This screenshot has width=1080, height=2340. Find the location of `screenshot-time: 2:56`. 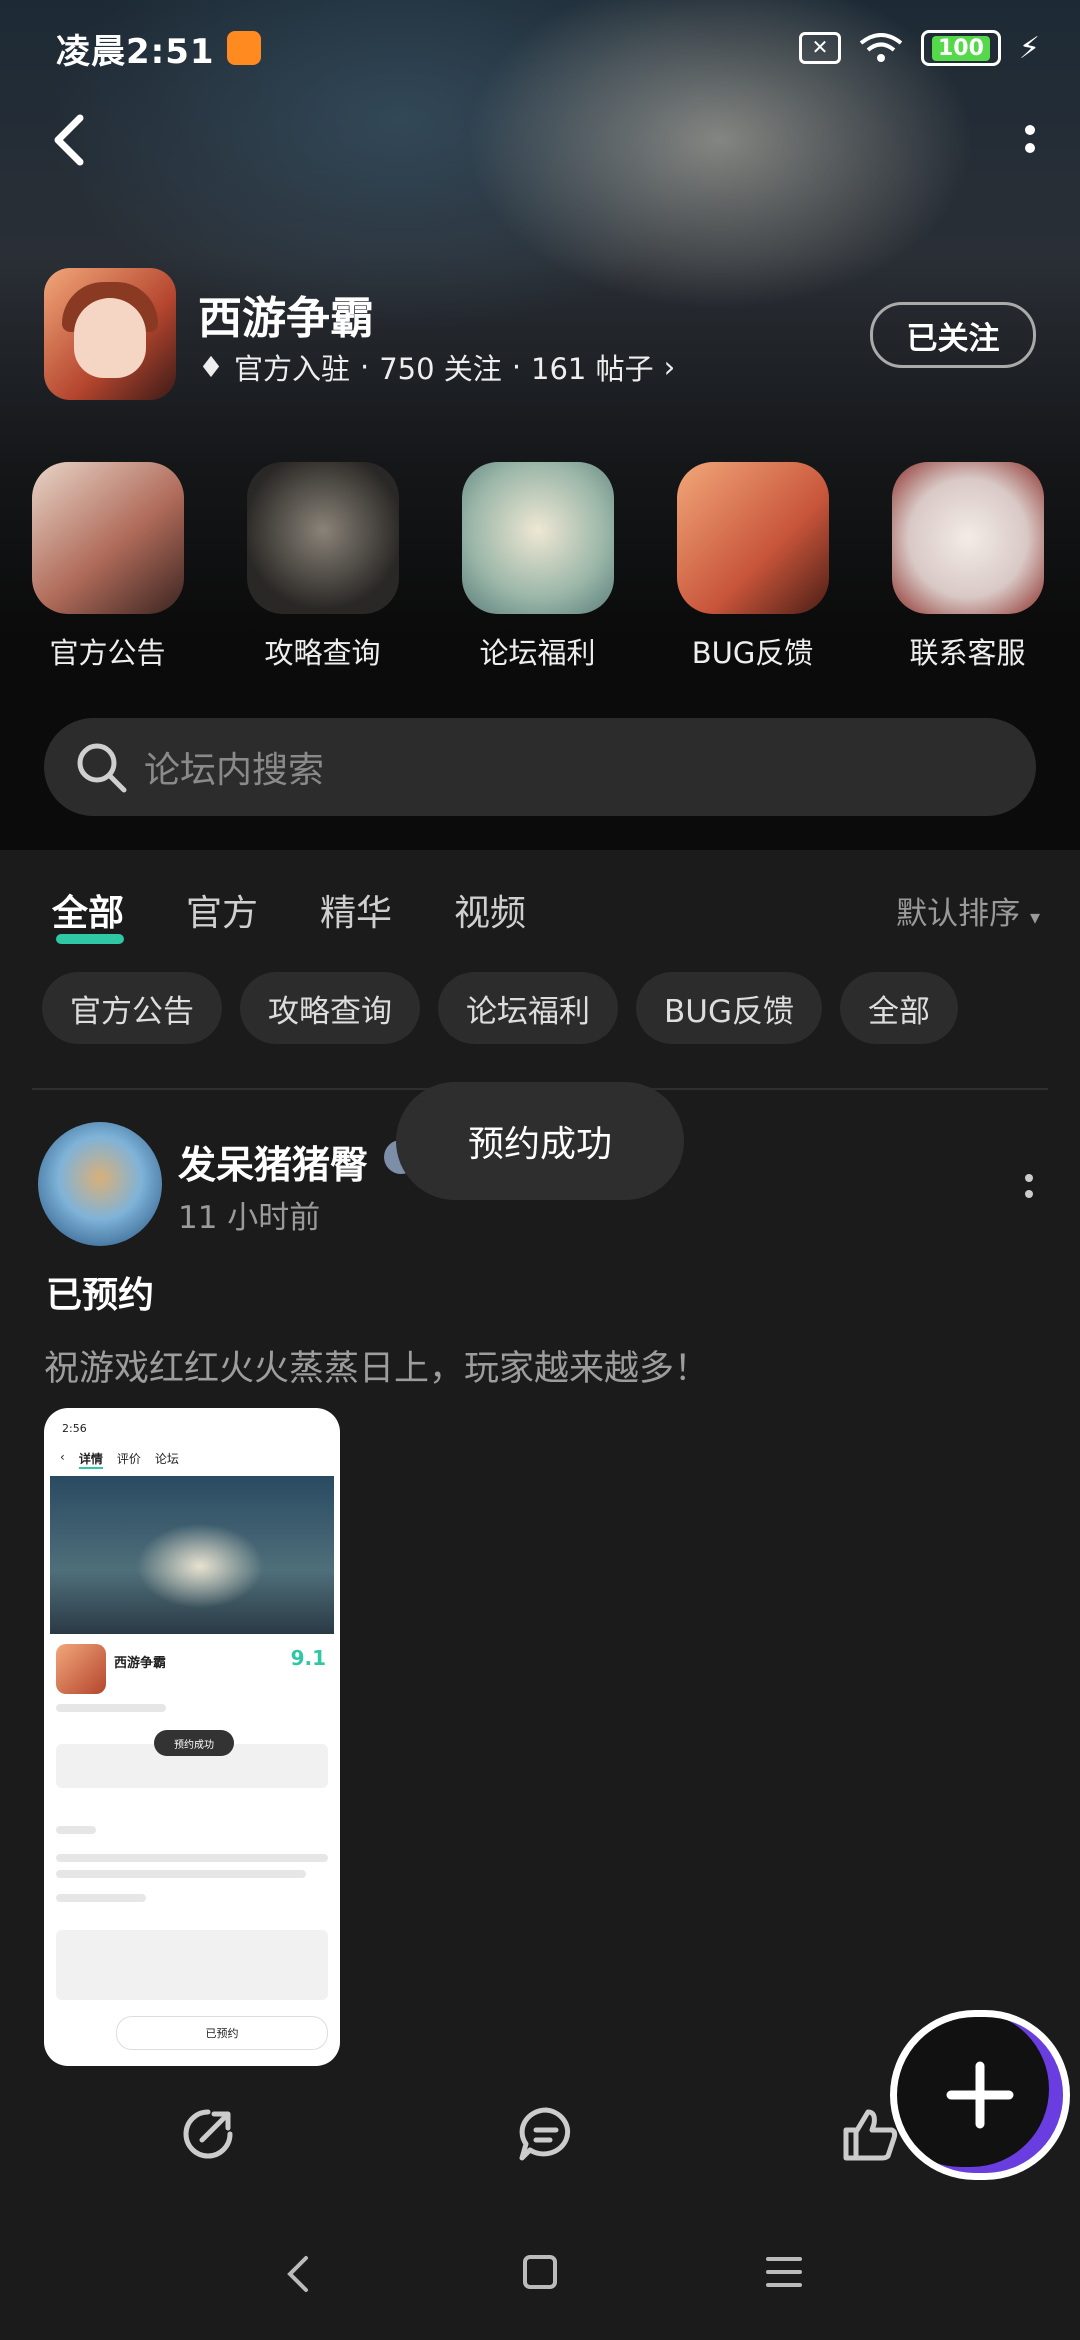

screenshot-time: 2:56 is located at coordinates (74, 1428).